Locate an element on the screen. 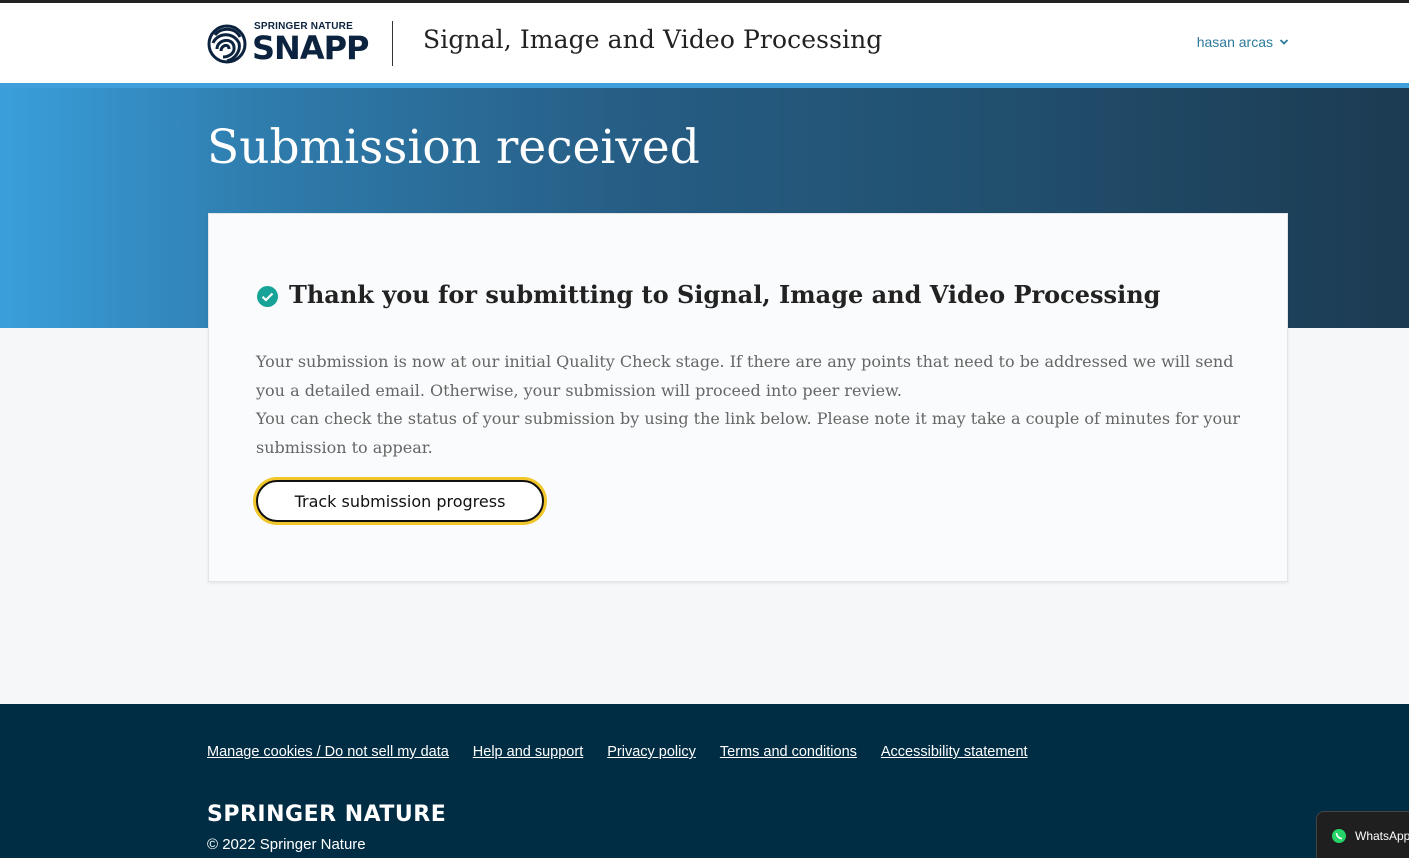 The image size is (1409, 858). hero-accent-line is located at coordinates (704, 85).